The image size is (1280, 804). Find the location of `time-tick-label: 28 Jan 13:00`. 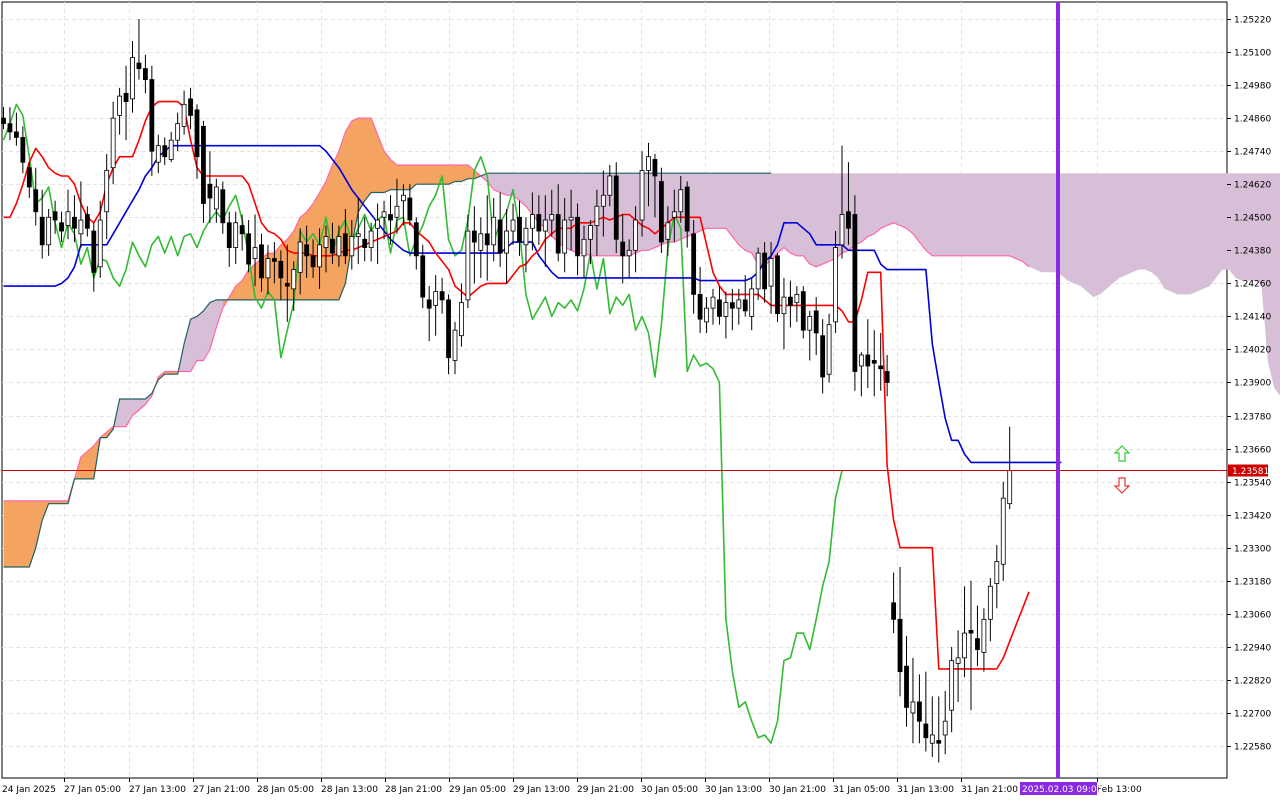

time-tick-label: 28 Jan 13:00 is located at coordinates (349, 790).